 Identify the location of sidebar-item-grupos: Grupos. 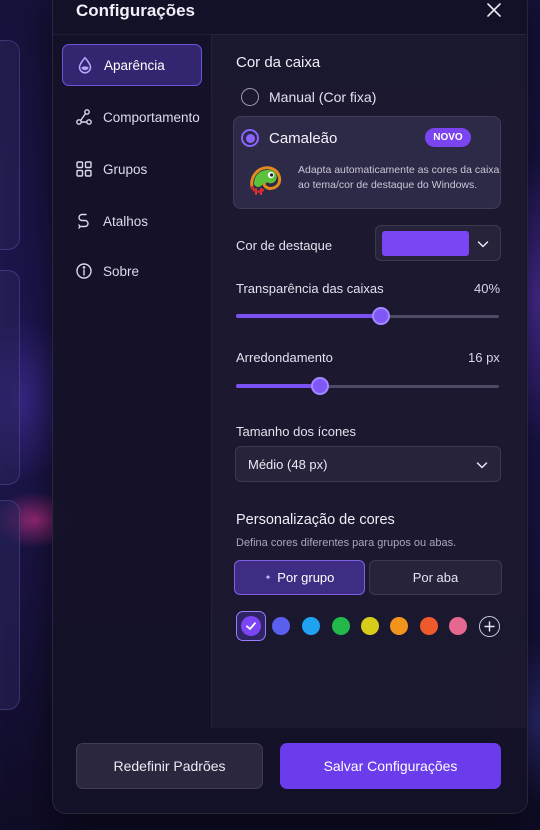
(132, 169).